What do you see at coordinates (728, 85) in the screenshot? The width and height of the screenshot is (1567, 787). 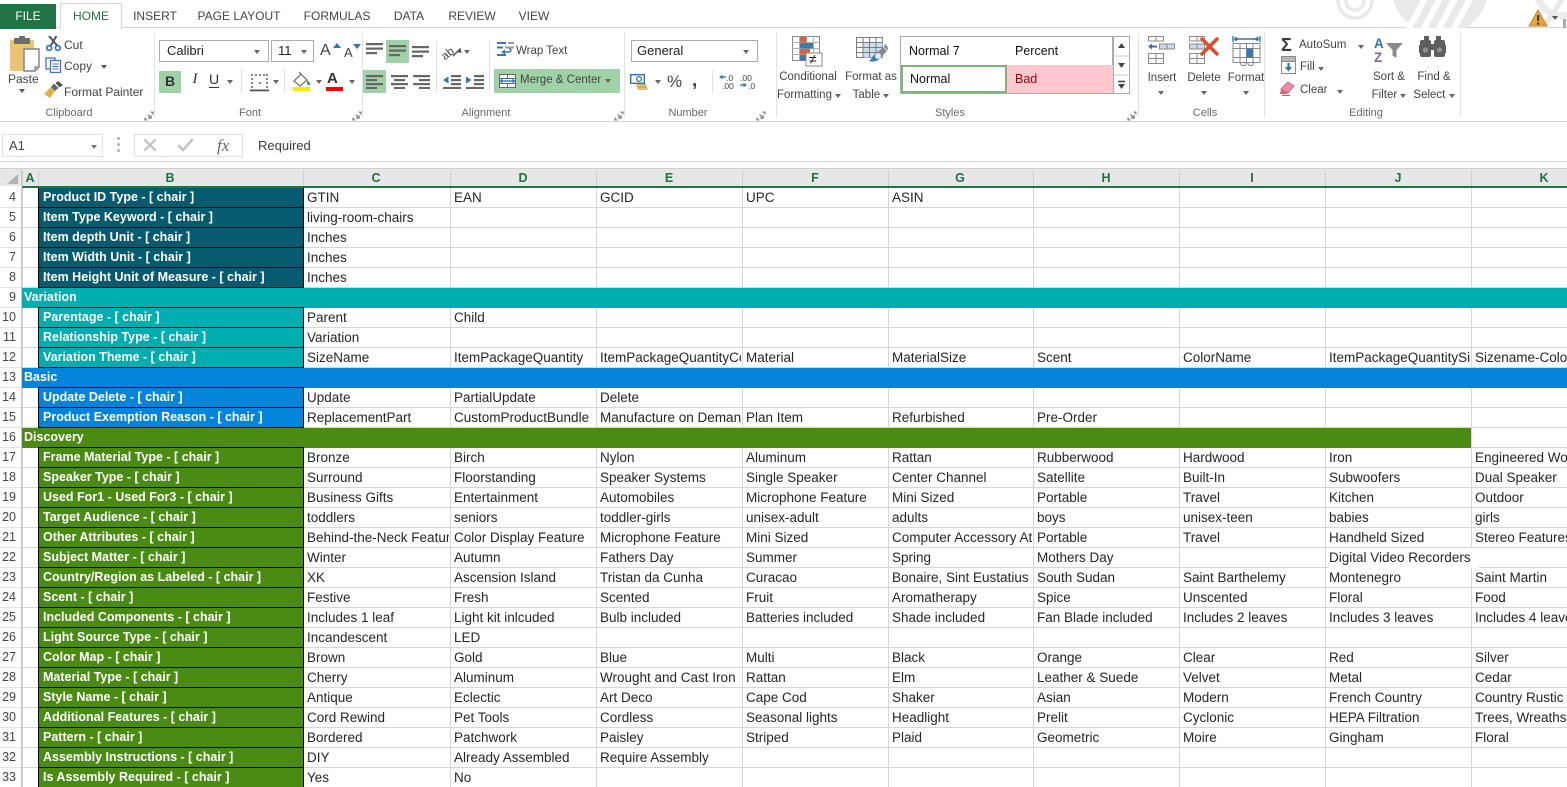 I see `svg-text: .00` at bounding box center [728, 85].